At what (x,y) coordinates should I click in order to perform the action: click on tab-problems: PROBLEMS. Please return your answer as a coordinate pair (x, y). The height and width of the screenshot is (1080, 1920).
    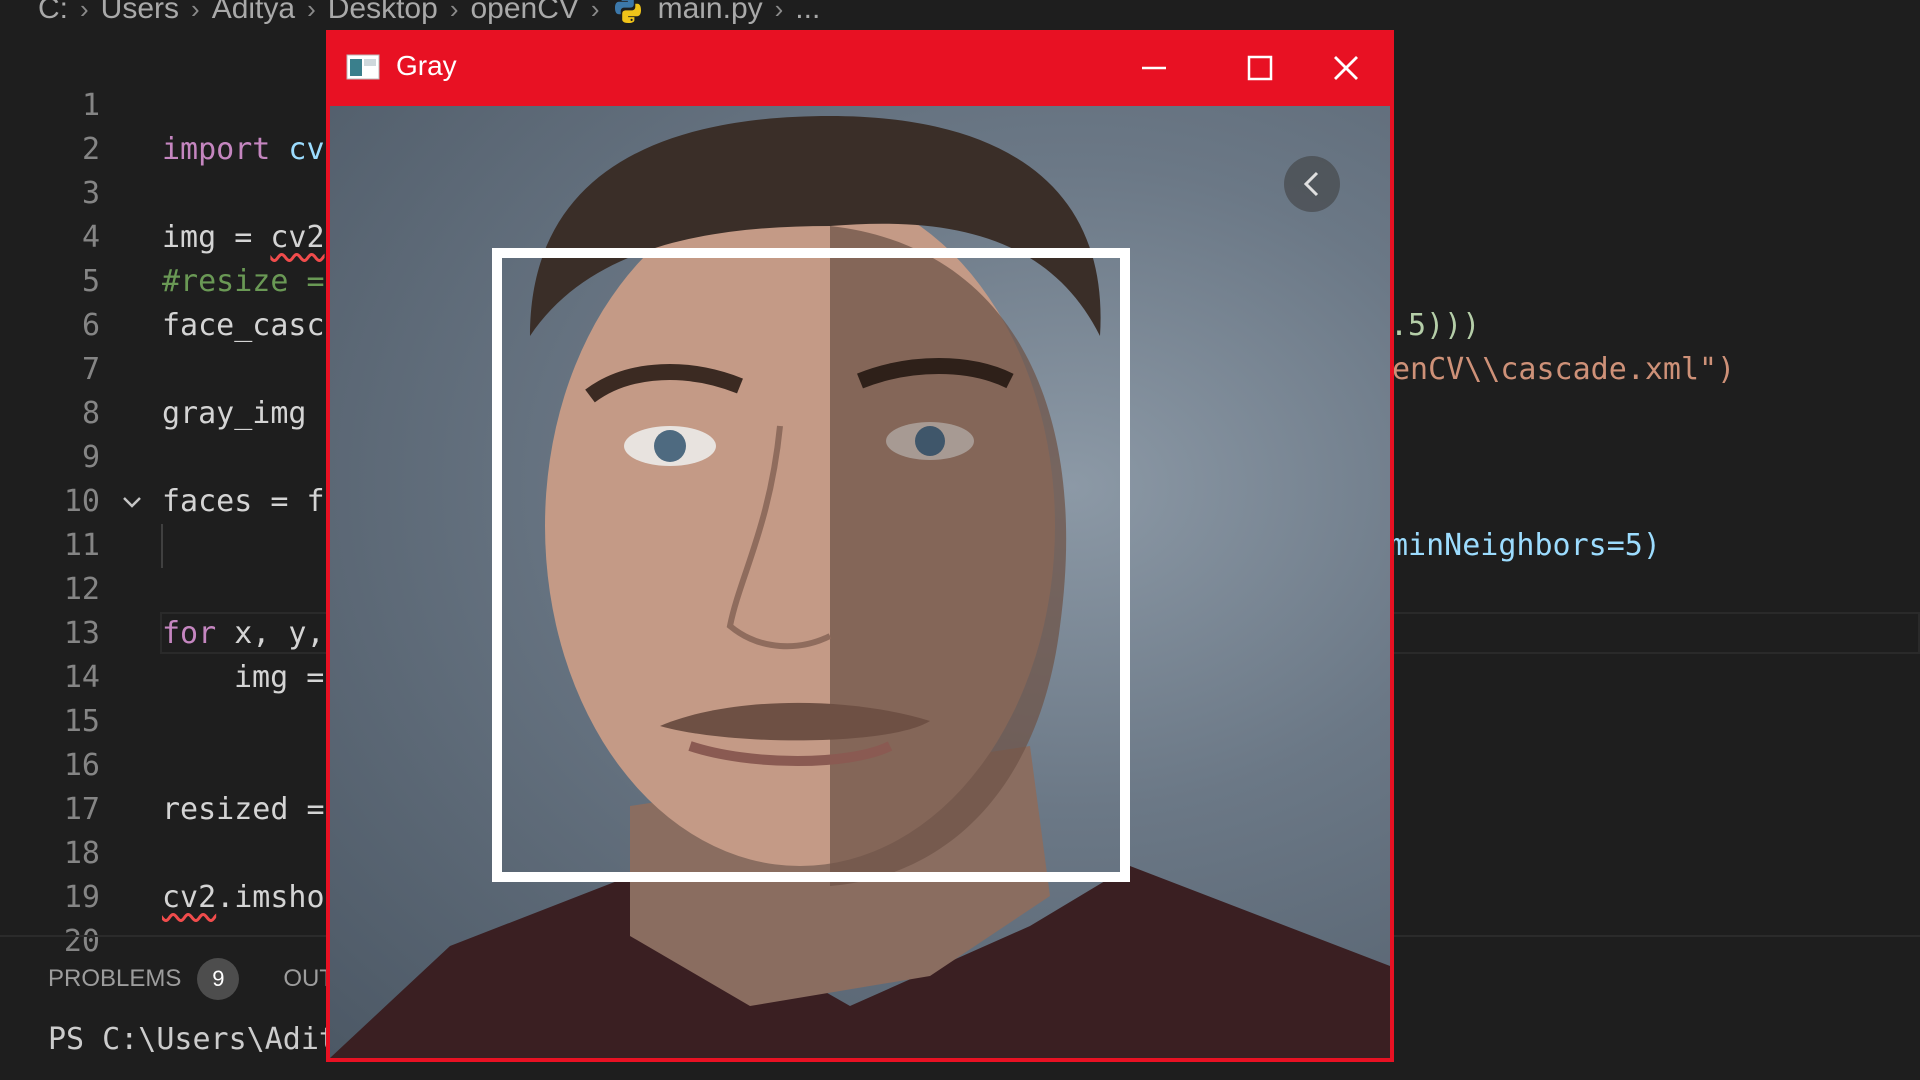
    Looking at the image, I should click on (114, 979).